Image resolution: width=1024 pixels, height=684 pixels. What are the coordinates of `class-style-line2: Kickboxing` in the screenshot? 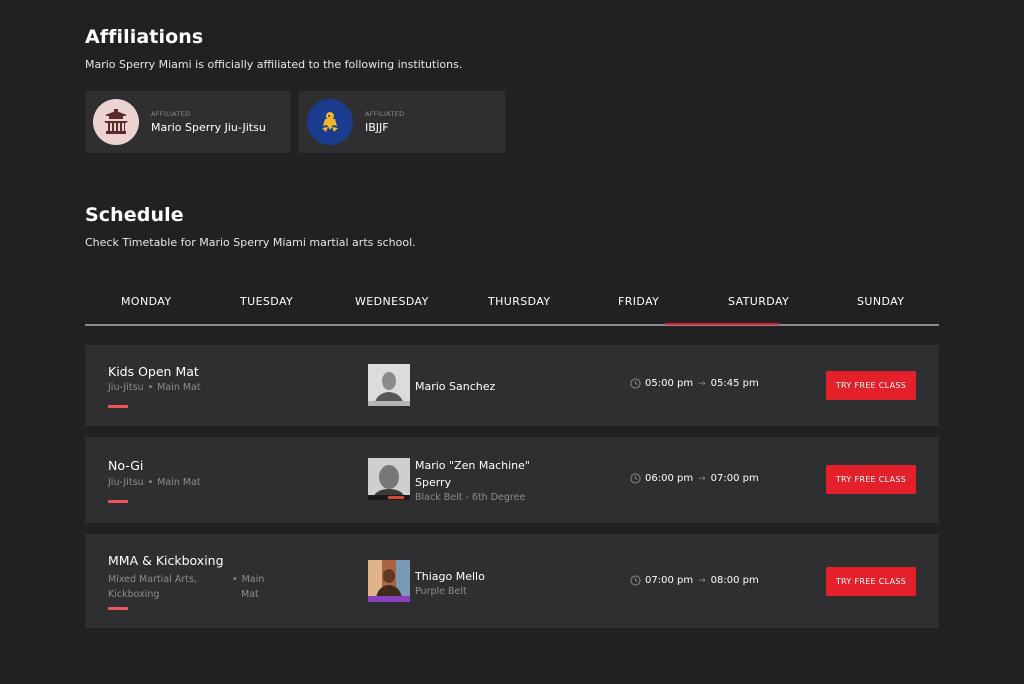 It's located at (134, 594).